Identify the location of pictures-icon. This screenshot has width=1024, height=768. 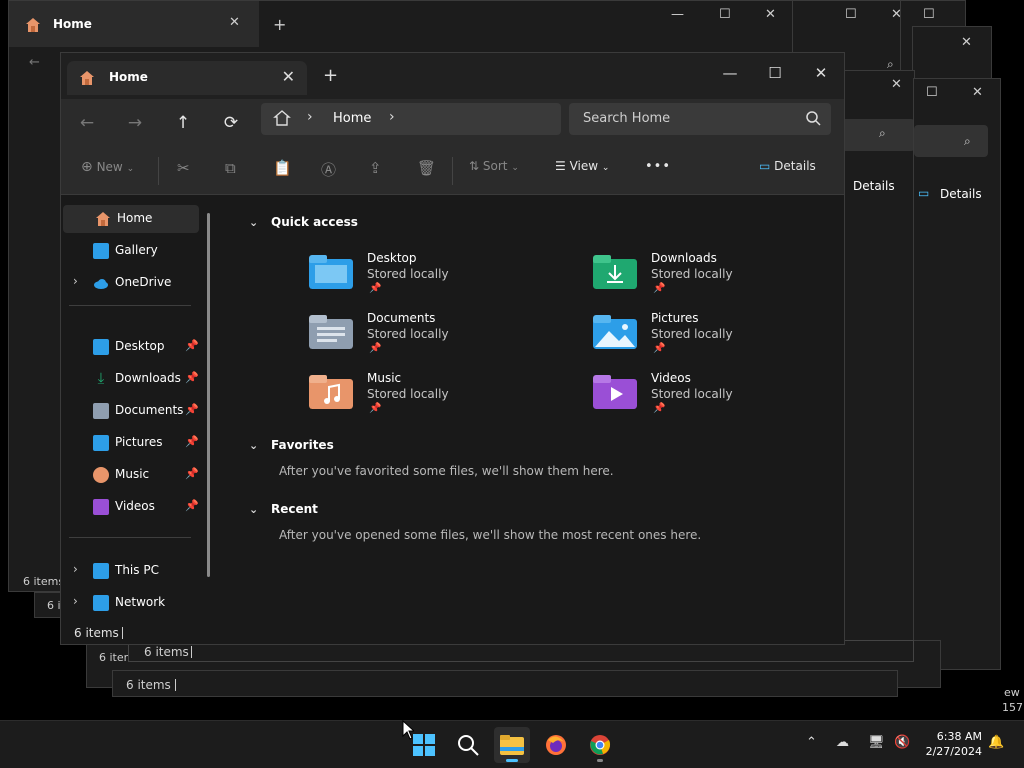
(101, 443).